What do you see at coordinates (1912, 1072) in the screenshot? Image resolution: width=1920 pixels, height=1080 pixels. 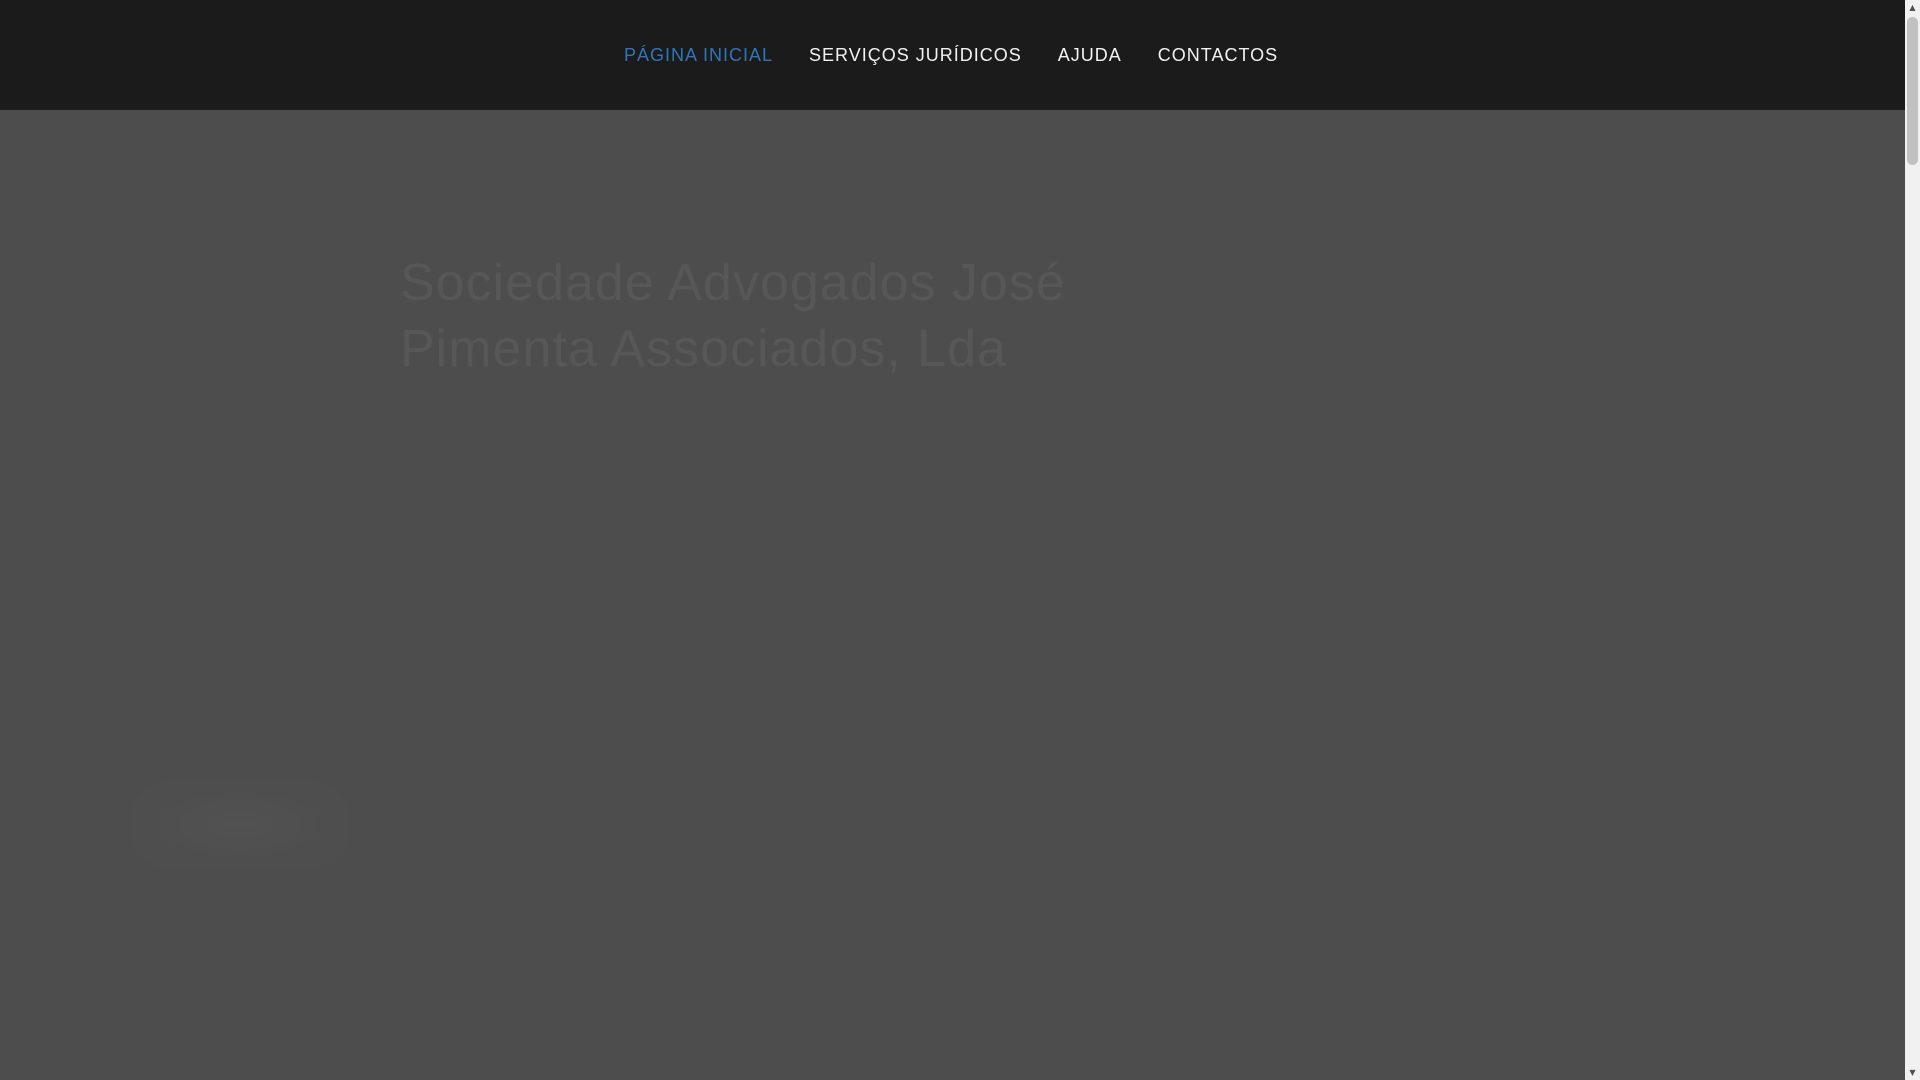 I see `scroll-down-icon: ▼` at bounding box center [1912, 1072].